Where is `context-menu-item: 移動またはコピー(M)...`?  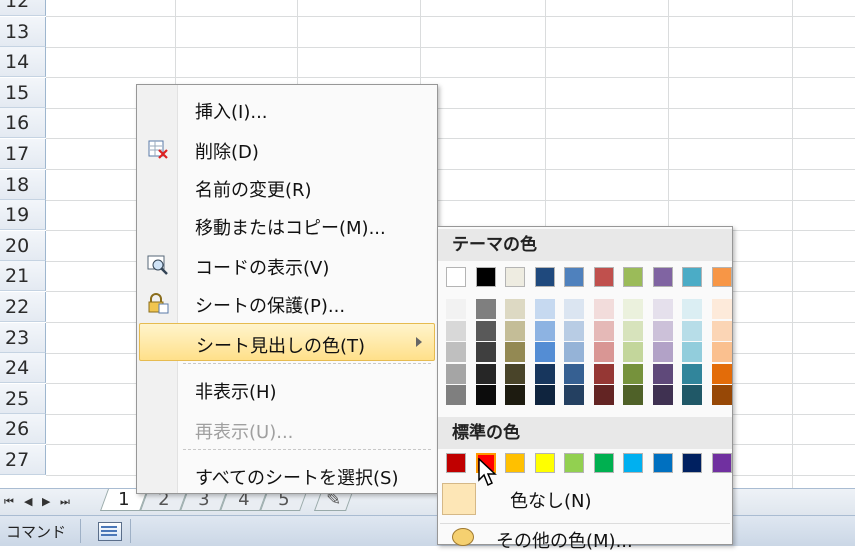 context-menu-item: 移動またはコピー(M)... is located at coordinates (287, 225).